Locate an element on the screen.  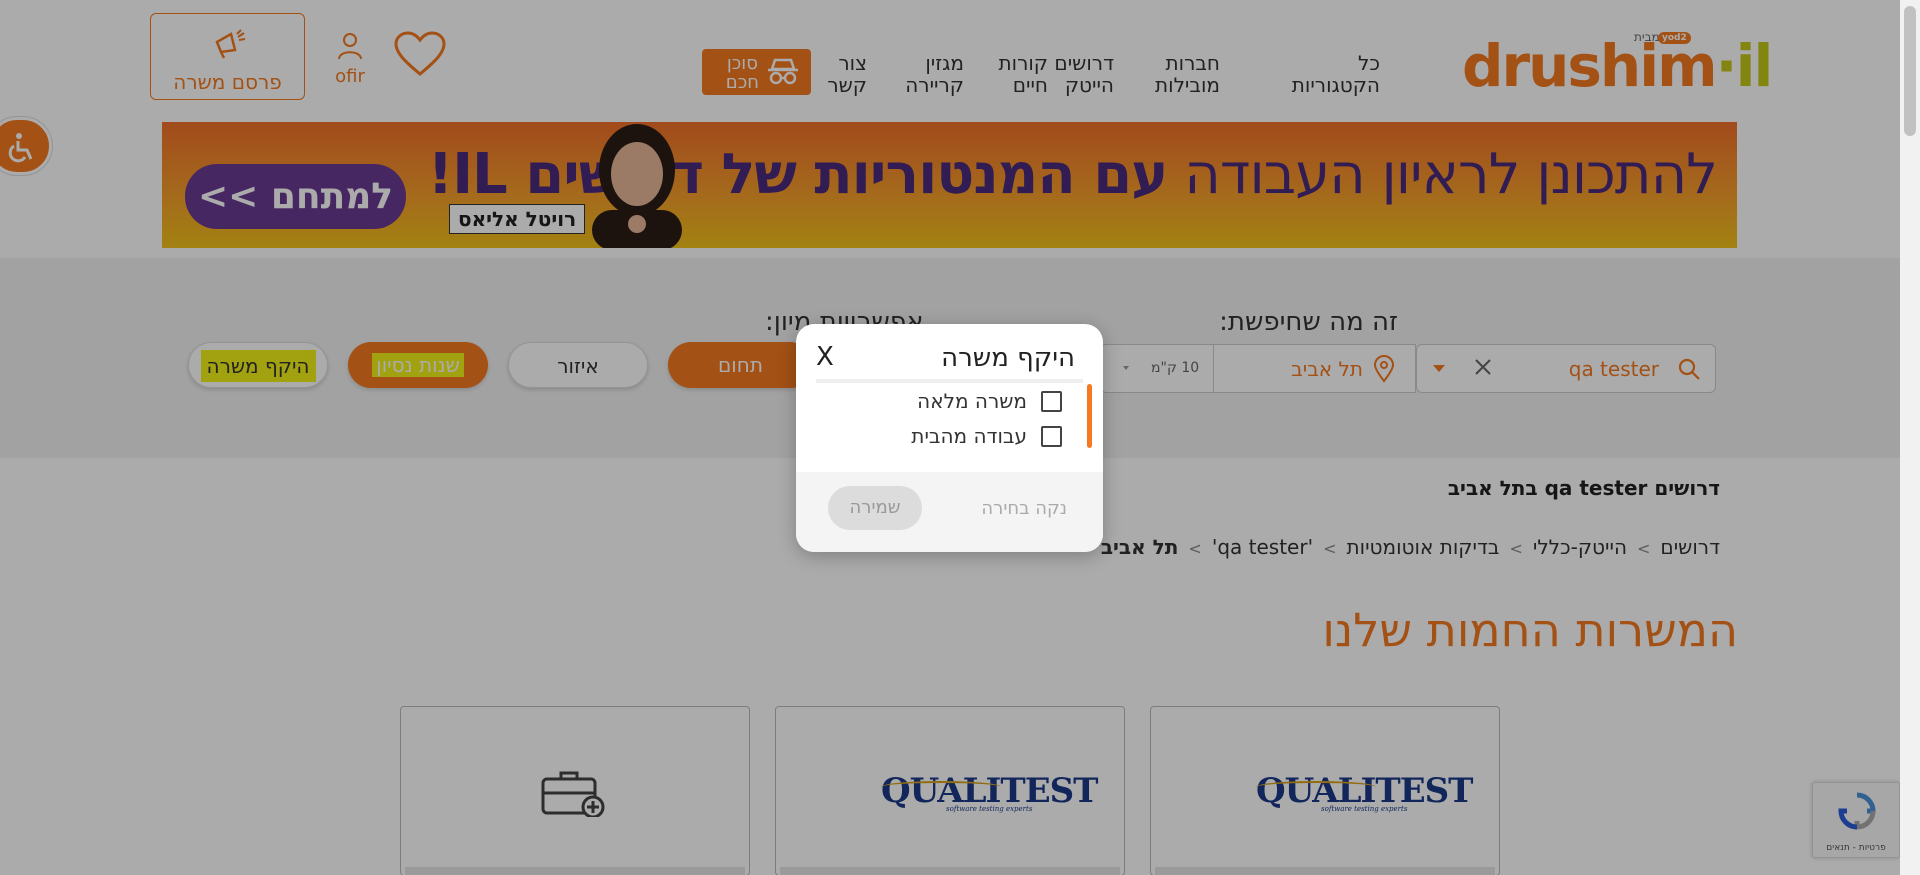
option-remote: עבודה מהבית is located at coordinates (986, 436).